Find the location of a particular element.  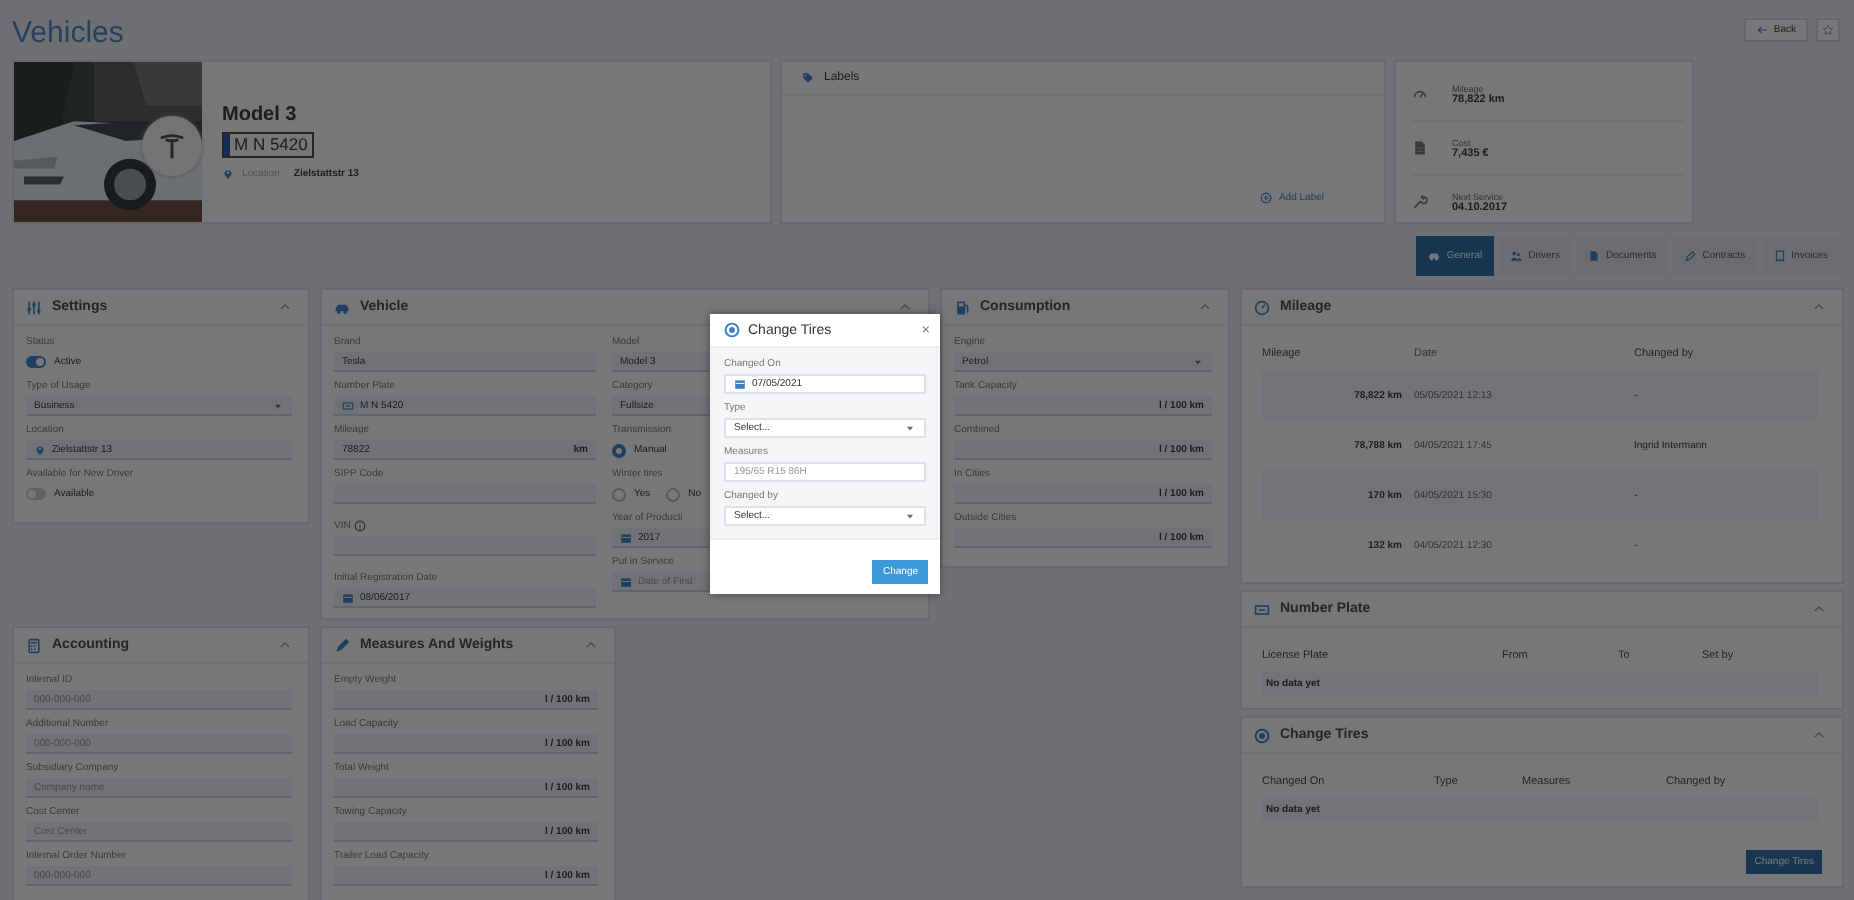

vehicle-model: Model 3 is located at coordinates (260, 115).